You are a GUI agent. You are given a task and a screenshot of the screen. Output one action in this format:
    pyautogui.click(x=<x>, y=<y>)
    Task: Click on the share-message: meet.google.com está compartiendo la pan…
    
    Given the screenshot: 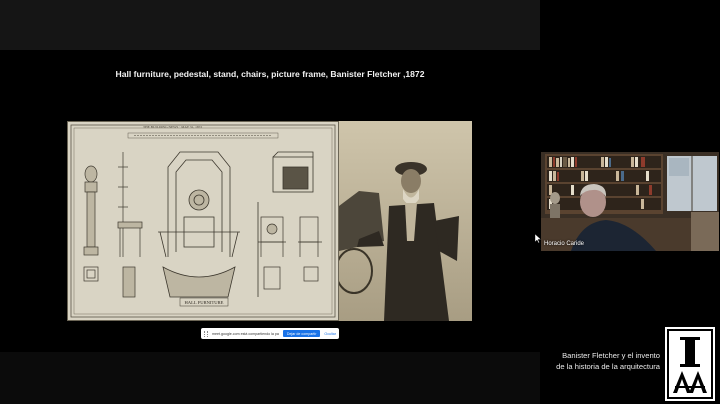 What is the action you would take?
    pyautogui.click(x=245, y=333)
    